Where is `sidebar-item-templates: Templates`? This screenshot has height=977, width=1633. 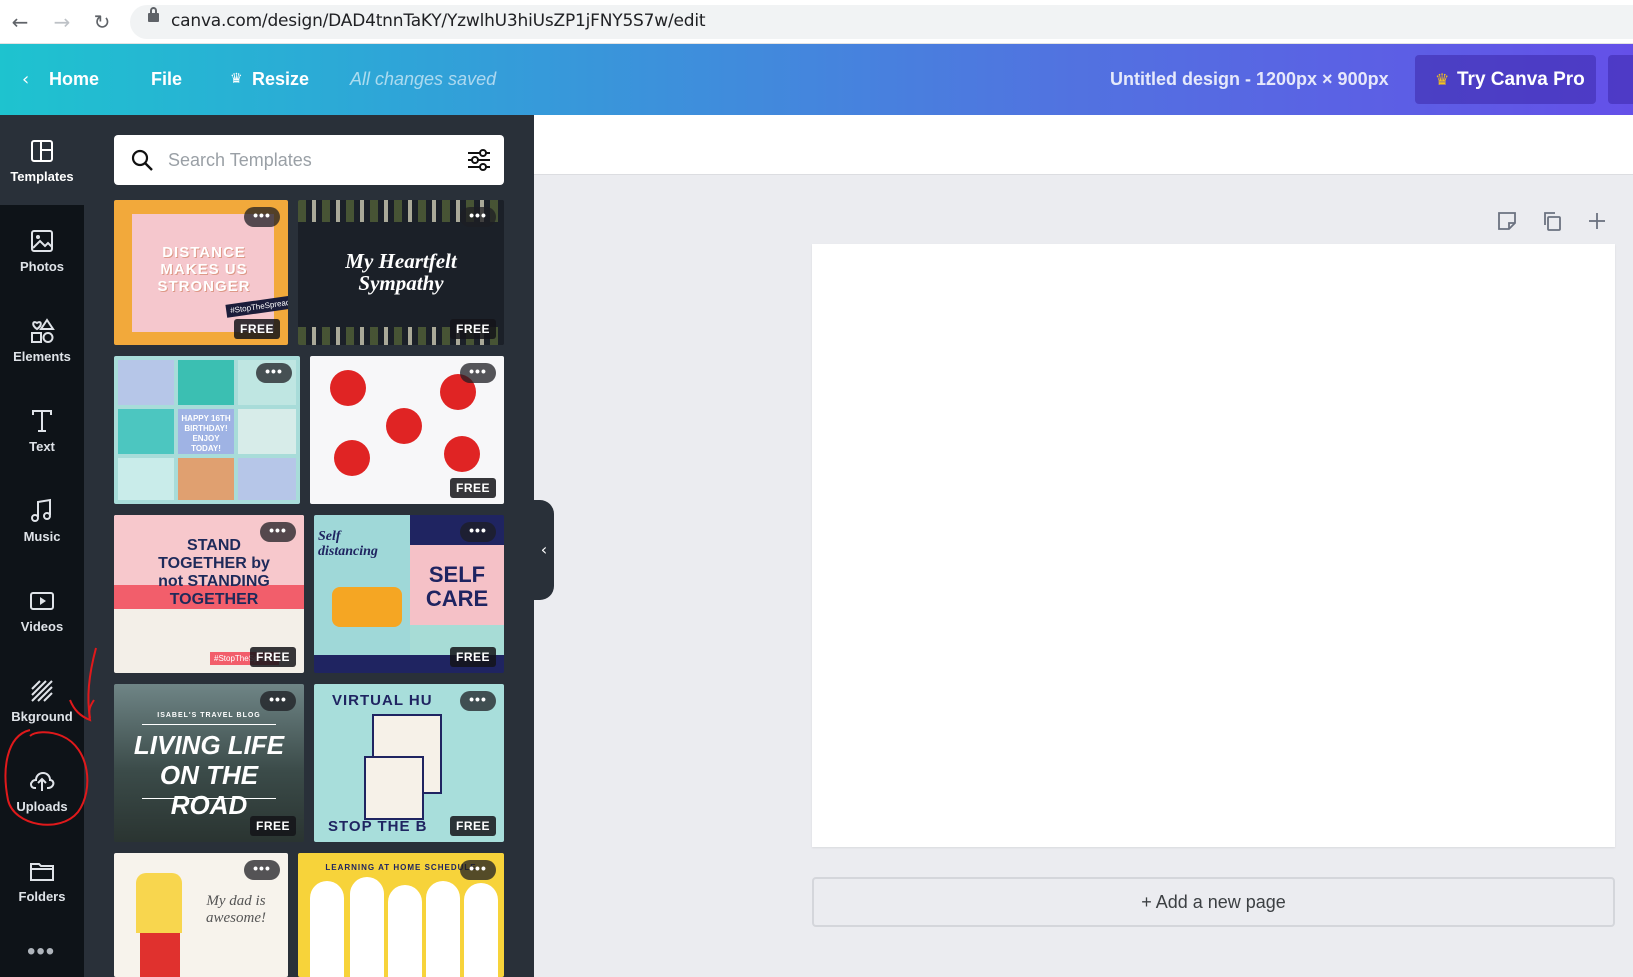
sidebar-item-templates: Templates is located at coordinates (42, 160).